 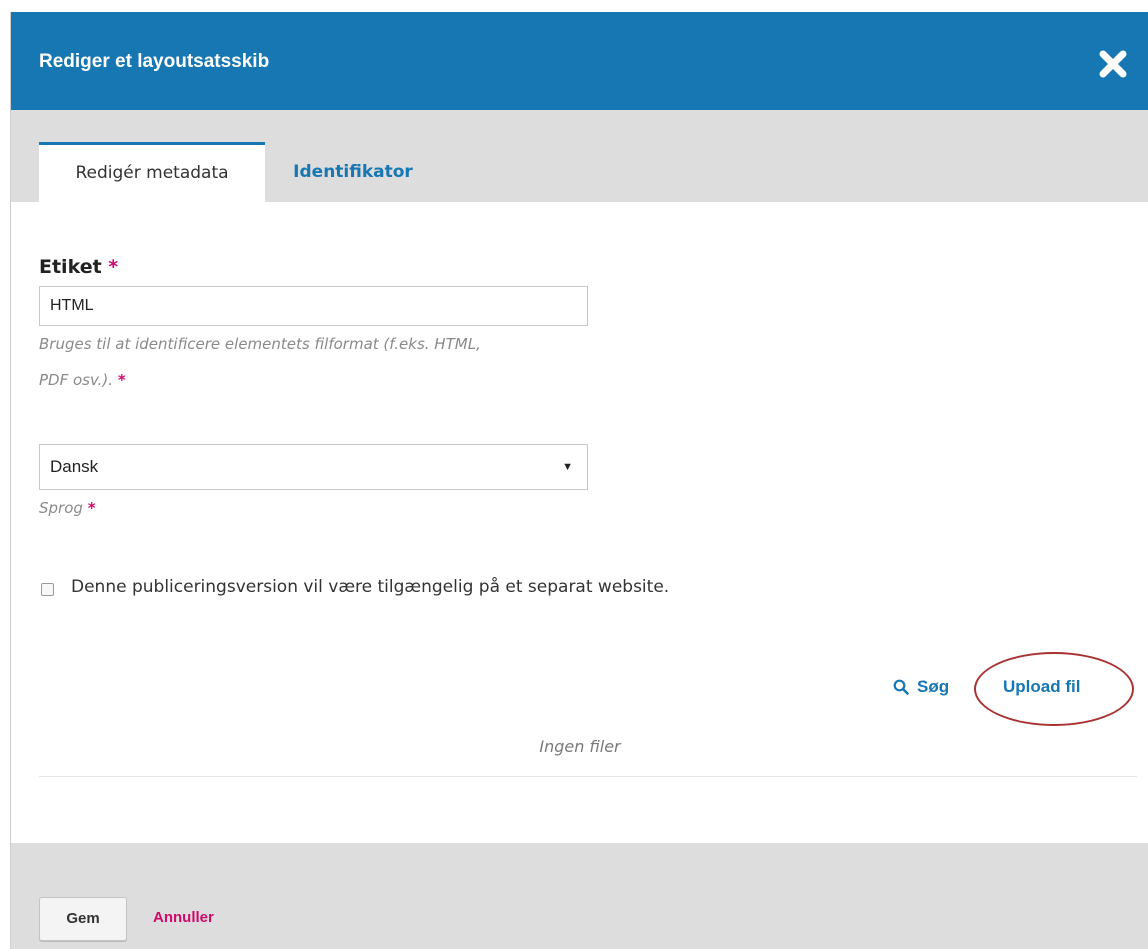 What do you see at coordinates (588, 776) in the screenshot?
I see `divider` at bounding box center [588, 776].